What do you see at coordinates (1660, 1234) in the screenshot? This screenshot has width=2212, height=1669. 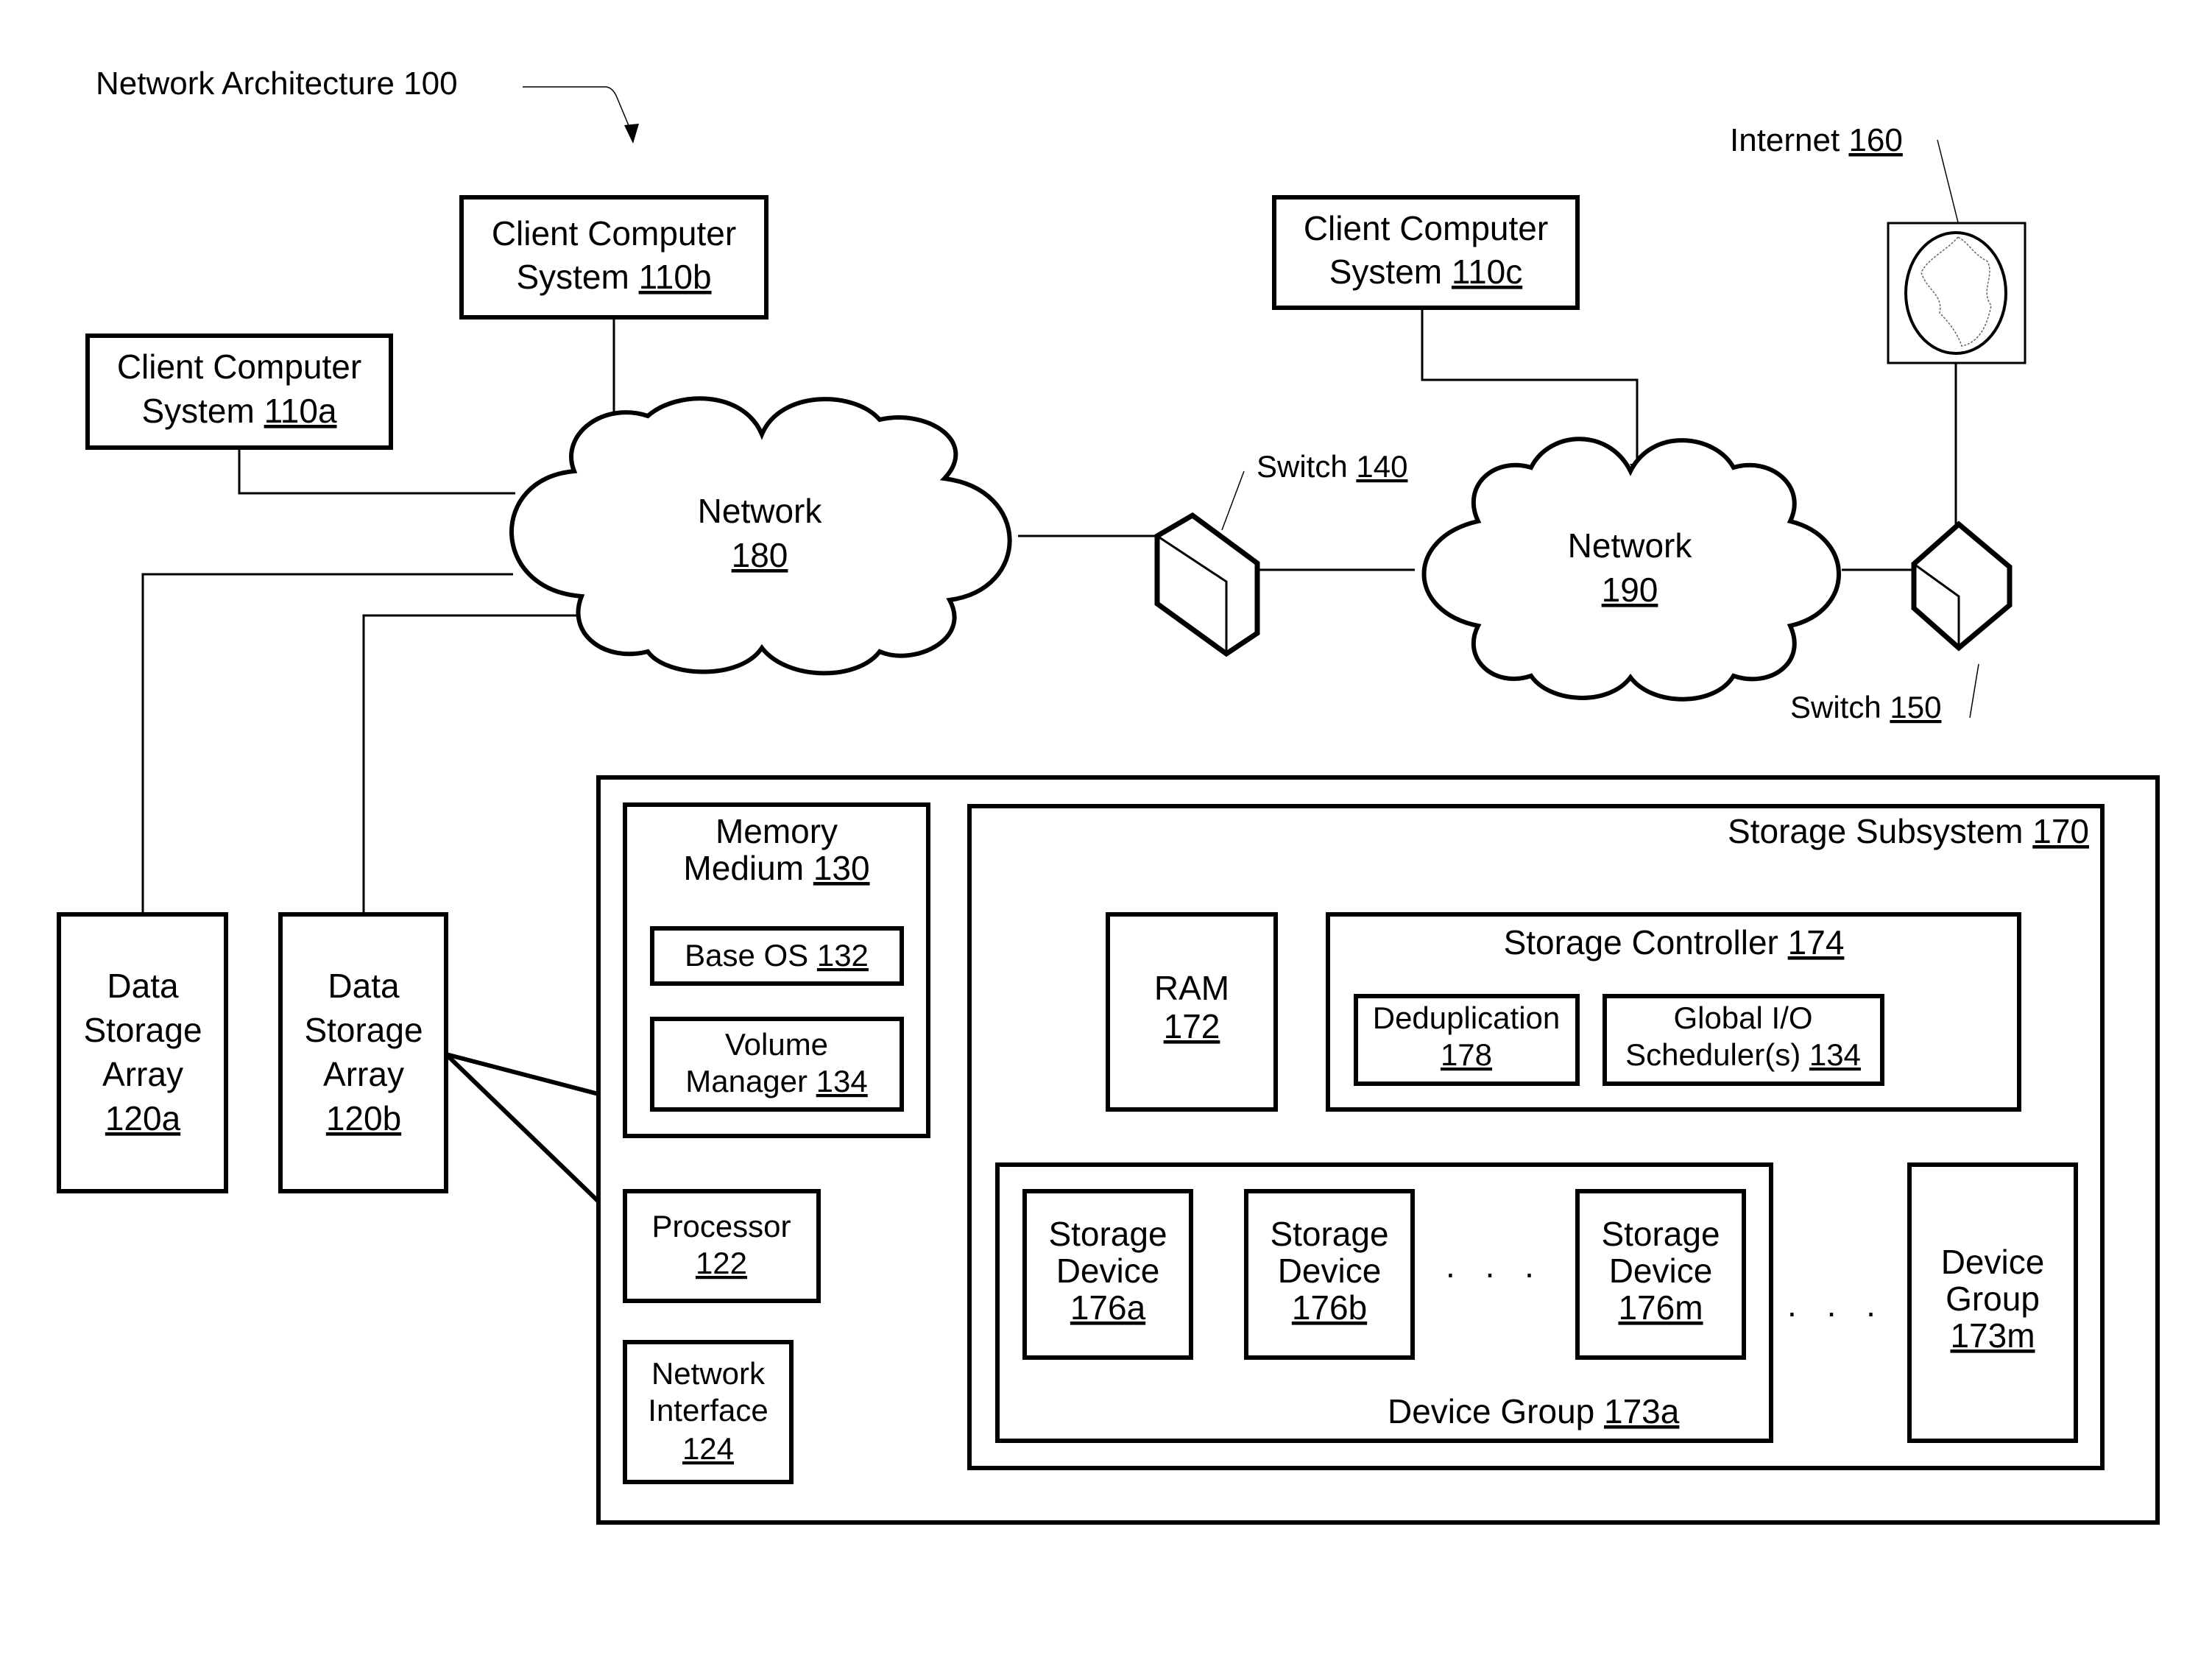 I see `device-176m-line1: Storage` at bounding box center [1660, 1234].